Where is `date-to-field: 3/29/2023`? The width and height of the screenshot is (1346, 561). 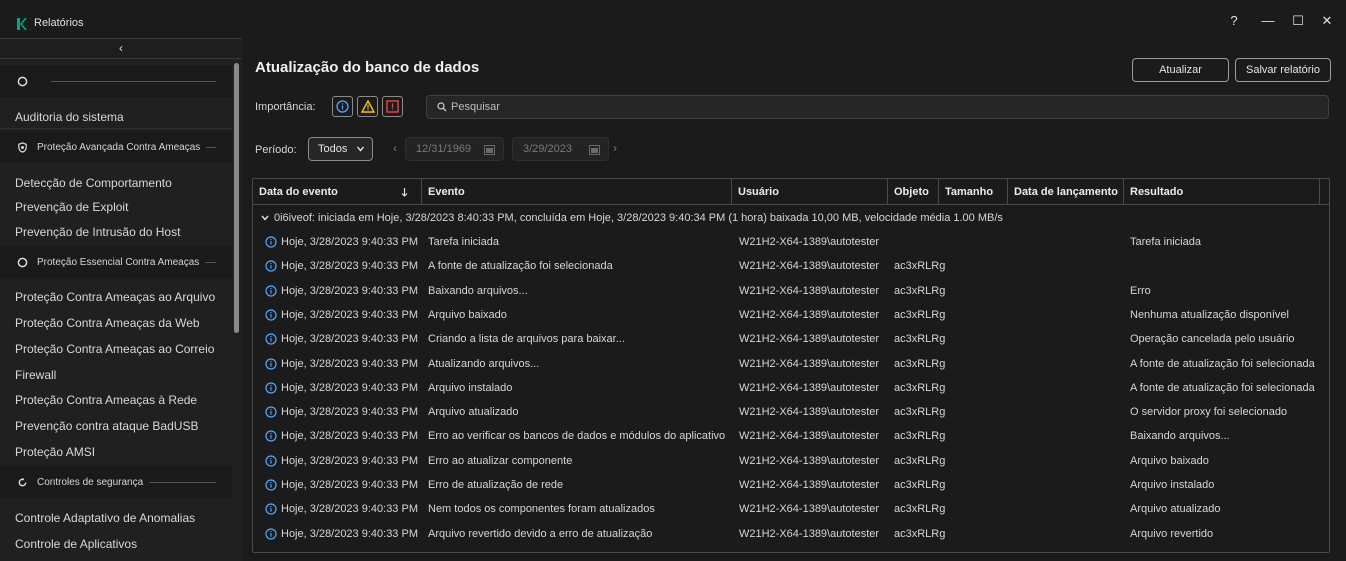 date-to-field: 3/29/2023 is located at coordinates (560, 149).